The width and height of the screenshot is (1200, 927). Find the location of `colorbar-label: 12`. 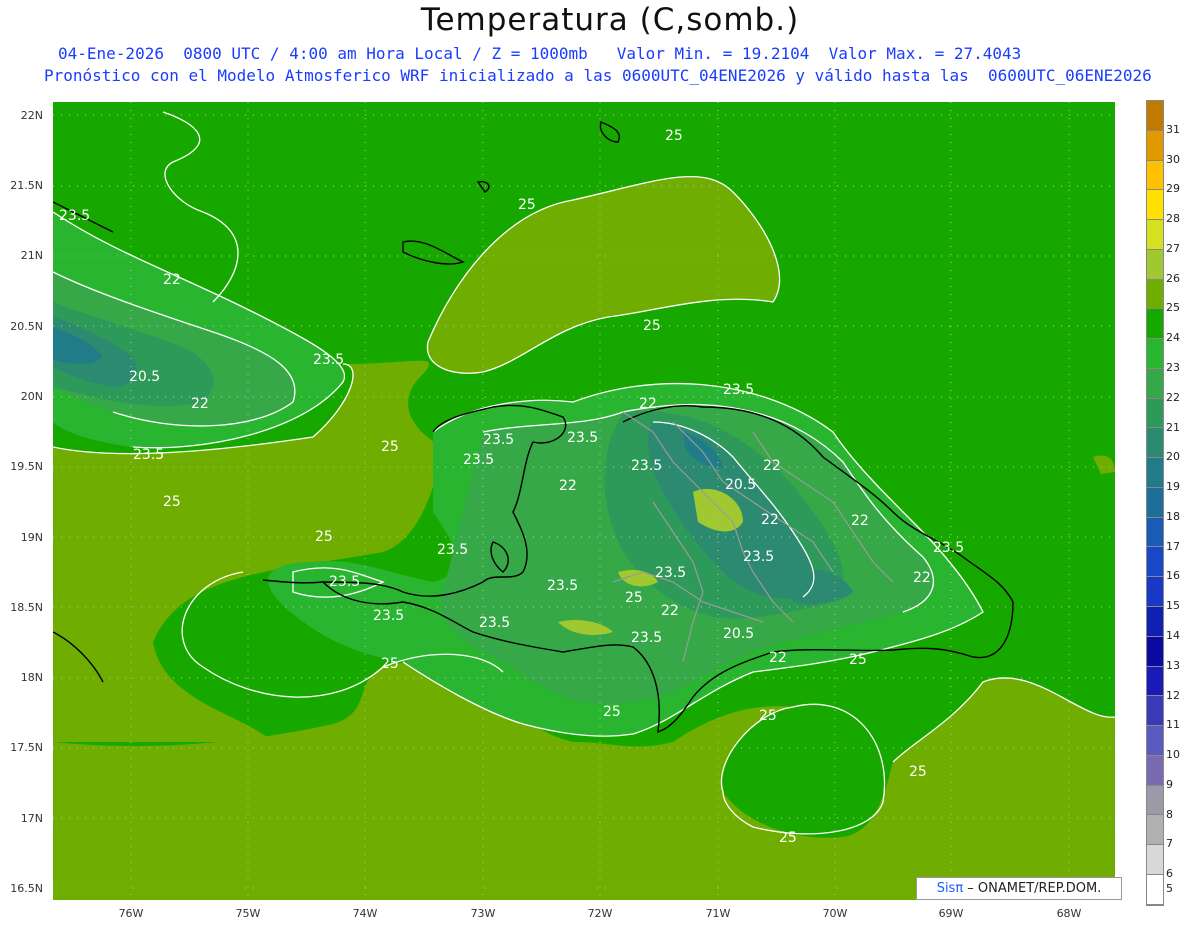

colorbar-label: 12 is located at coordinates (1173, 695).